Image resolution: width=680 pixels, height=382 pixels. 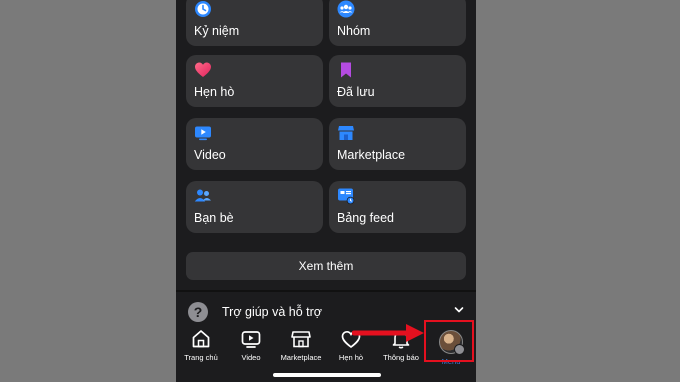 I want to click on tile-label: Hẹn hò, so click(x=214, y=92).